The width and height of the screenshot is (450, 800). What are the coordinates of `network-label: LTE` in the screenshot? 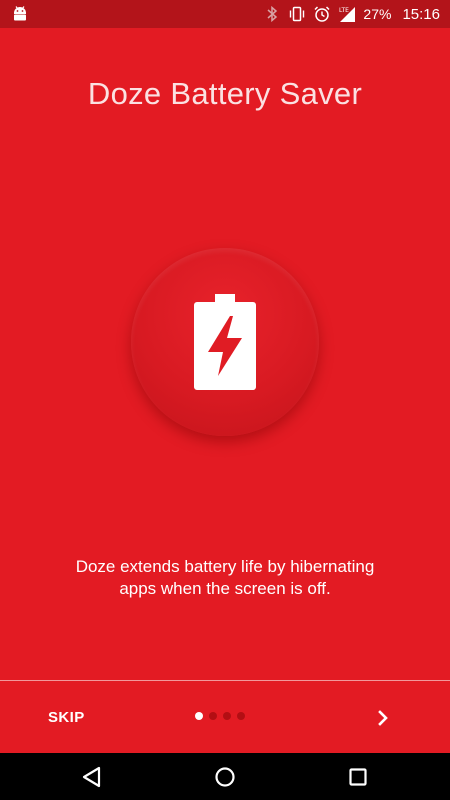 It's located at (344, 10).